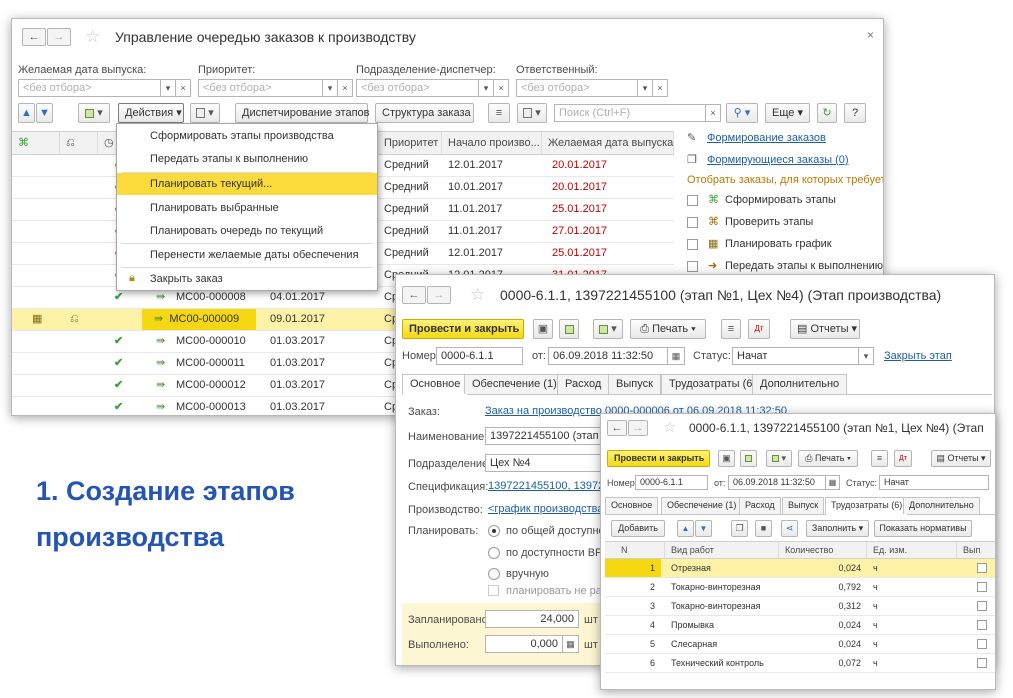 This screenshot has width=1013, height=698. I want to click on planned-field: 24,000, so click(532, 619).